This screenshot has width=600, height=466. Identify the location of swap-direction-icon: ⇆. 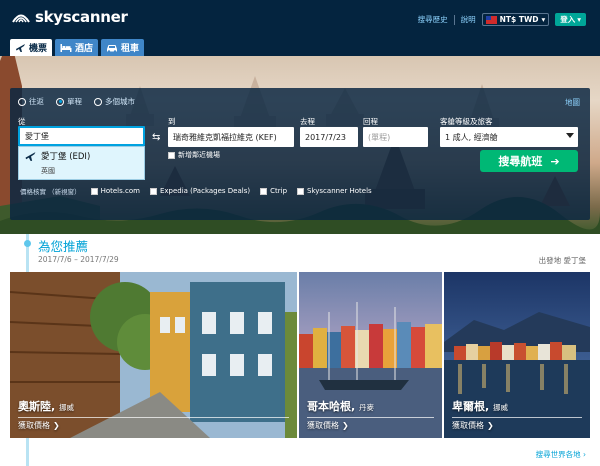
(156, 137).